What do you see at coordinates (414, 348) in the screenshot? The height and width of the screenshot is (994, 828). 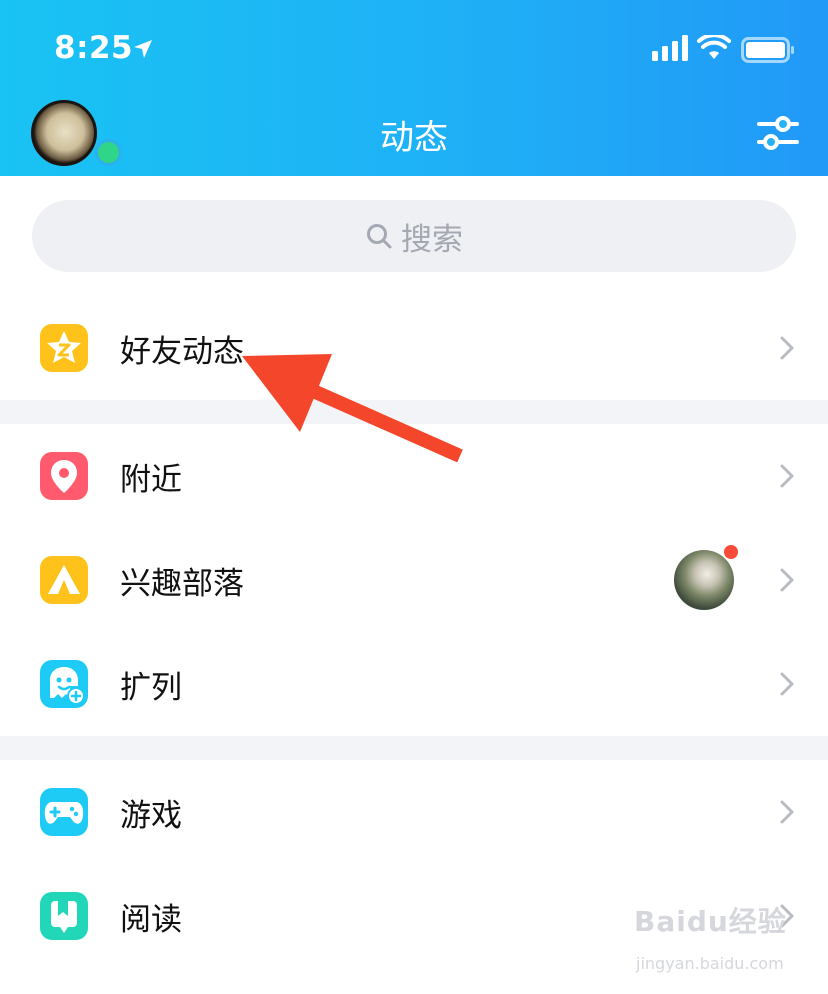 I see `menu-item-friends-feed: 好友动态` at bounding box center [414, 348].